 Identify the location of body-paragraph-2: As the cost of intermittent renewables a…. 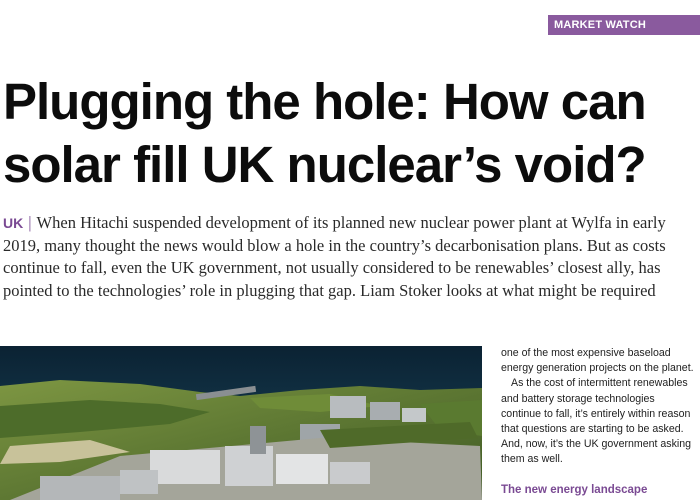
(596, 421).